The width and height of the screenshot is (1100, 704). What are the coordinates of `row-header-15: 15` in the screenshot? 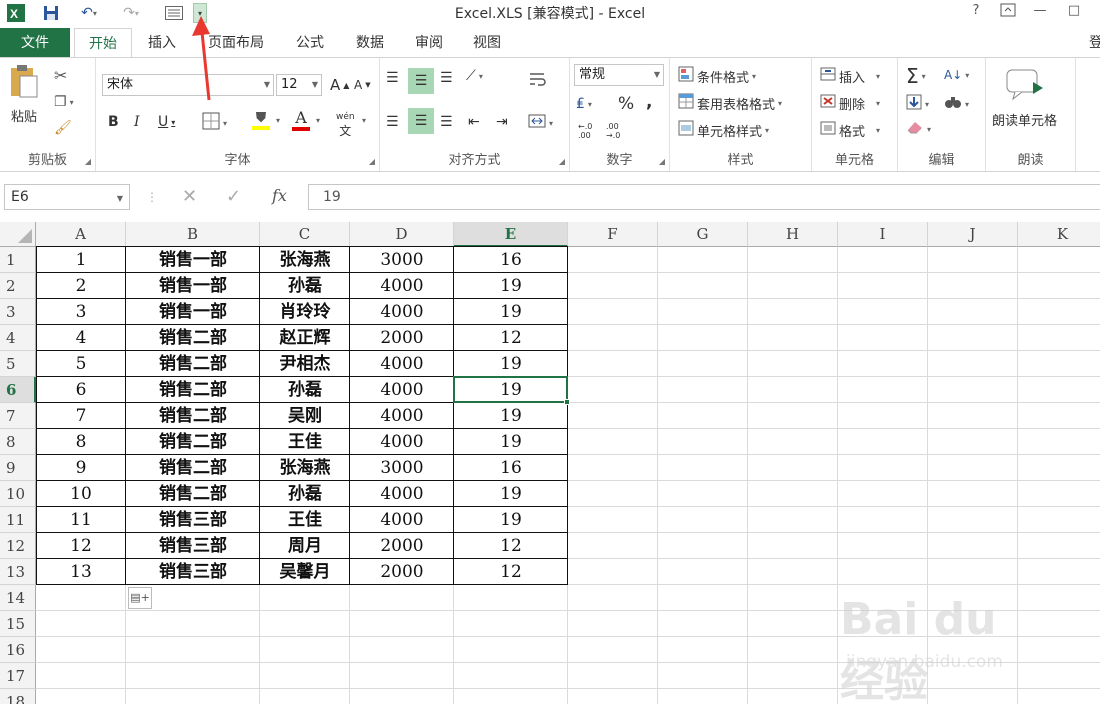 It's located at (18, 624).